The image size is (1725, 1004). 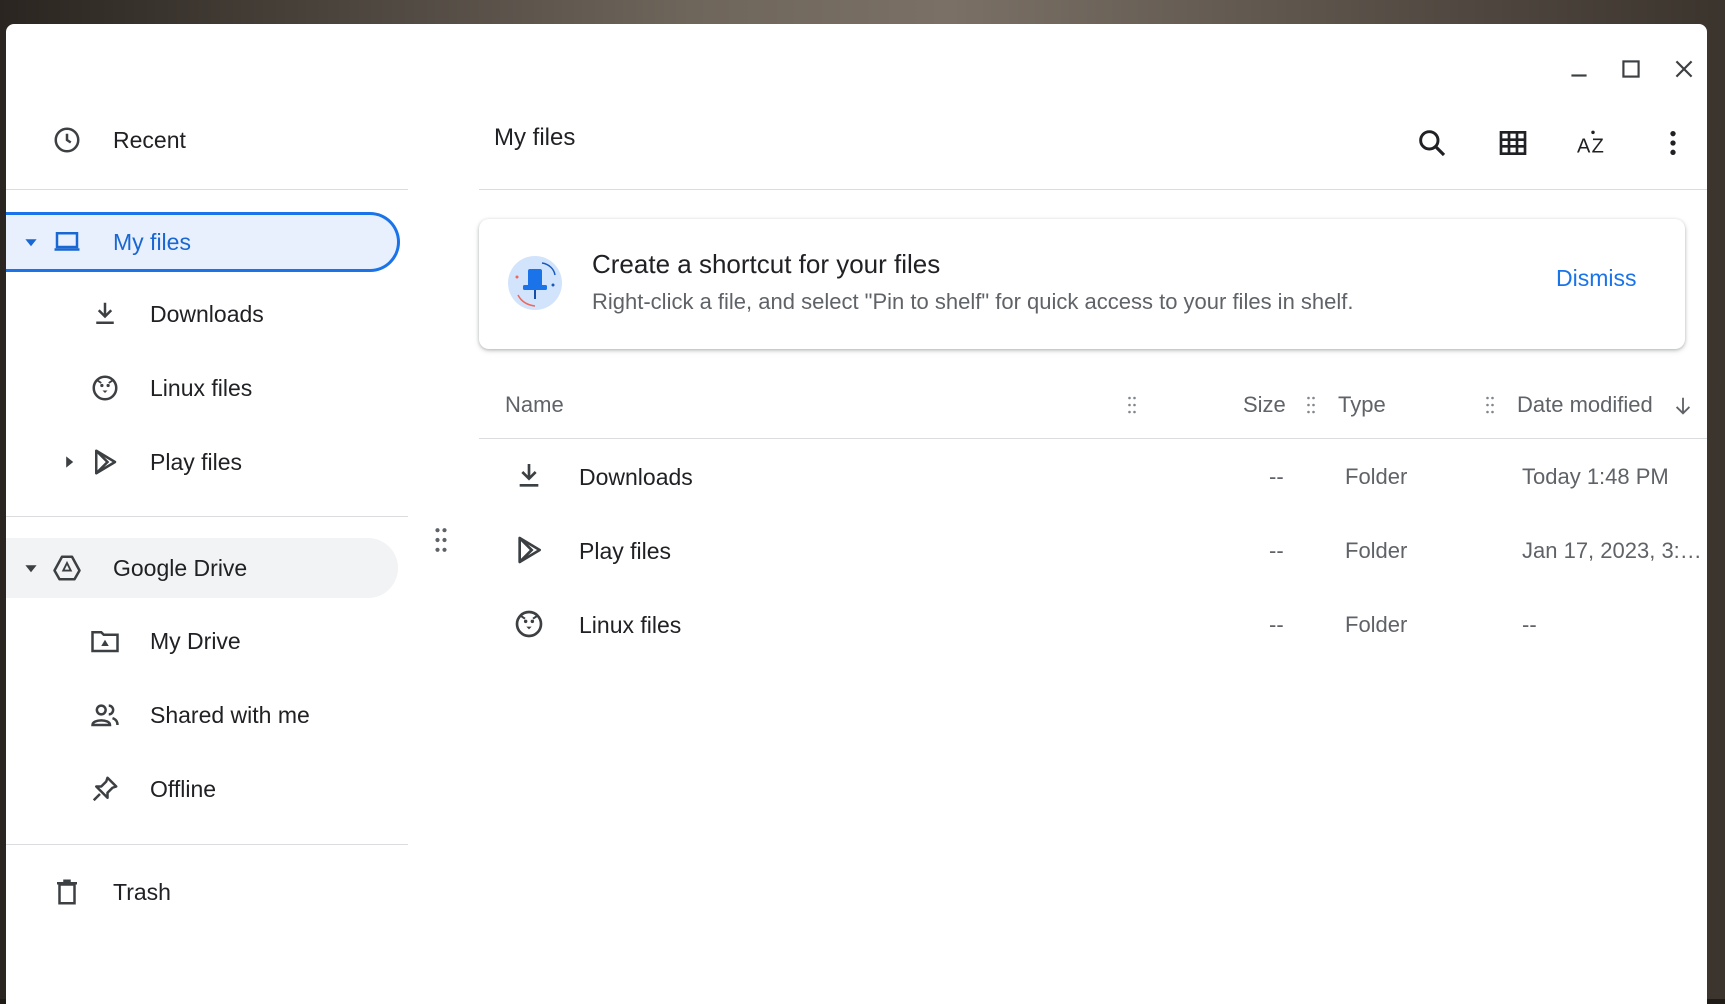 What do you see at coordinates (195, 640) in the screenshot?
I see `sidebar-item-label: My Drive` at bounding box center [195, 640].